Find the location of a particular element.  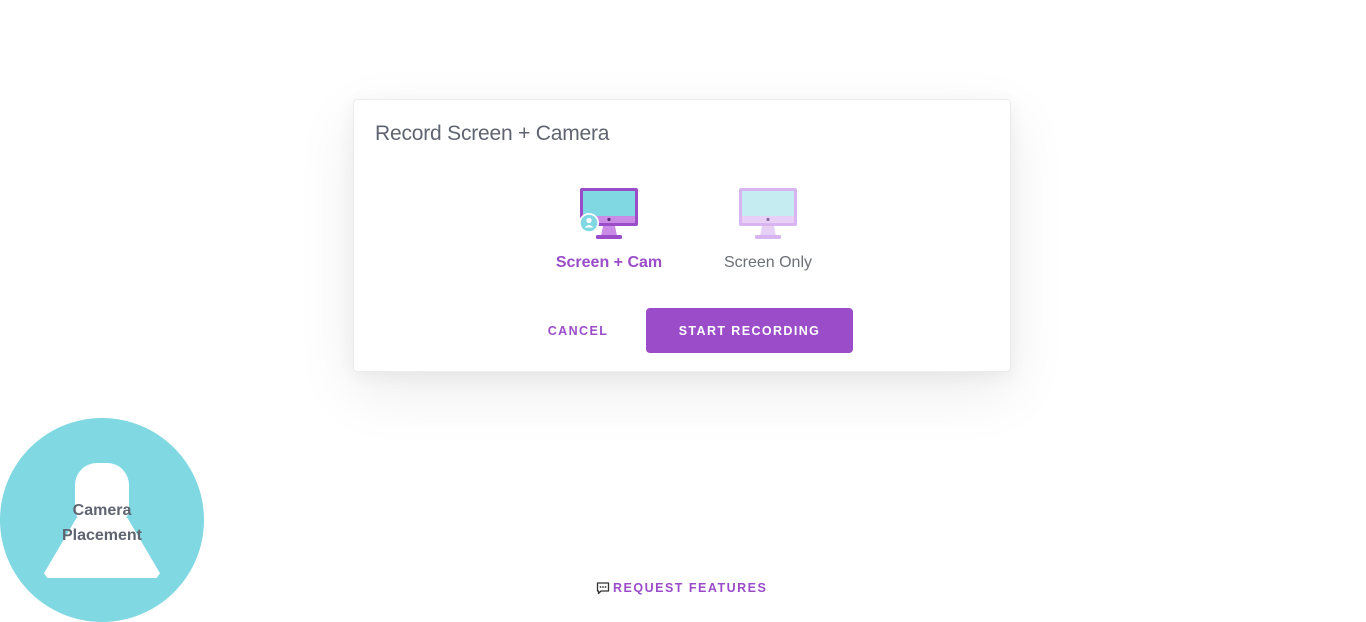

request-features-link: REQUEST FEATURES is located at coordinates (681, 588).